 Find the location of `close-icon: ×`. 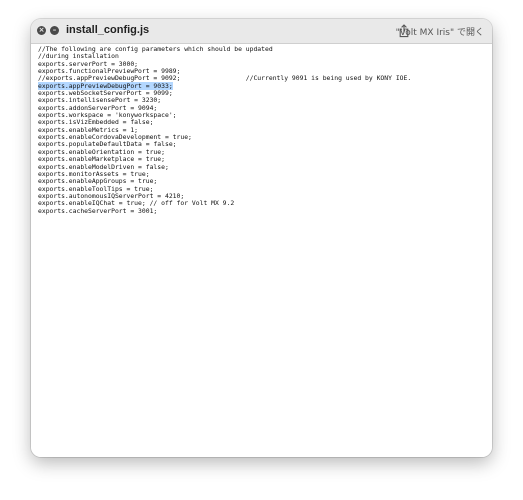

close-icon: × is located at coordinates (41, 30).